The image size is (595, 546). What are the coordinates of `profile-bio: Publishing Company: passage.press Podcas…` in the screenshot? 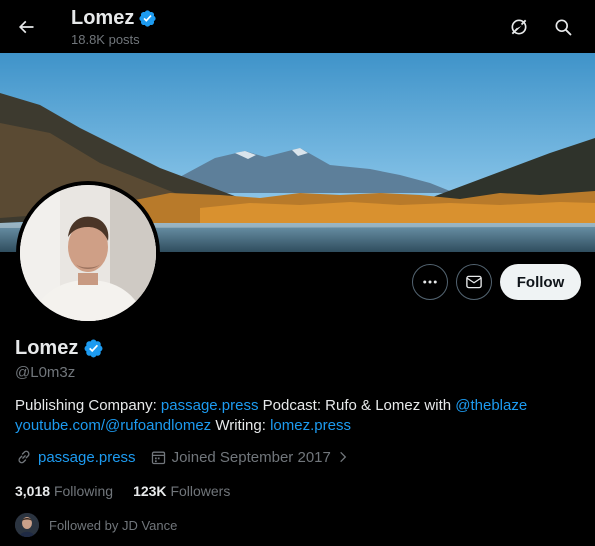 It's located at (295, 416).